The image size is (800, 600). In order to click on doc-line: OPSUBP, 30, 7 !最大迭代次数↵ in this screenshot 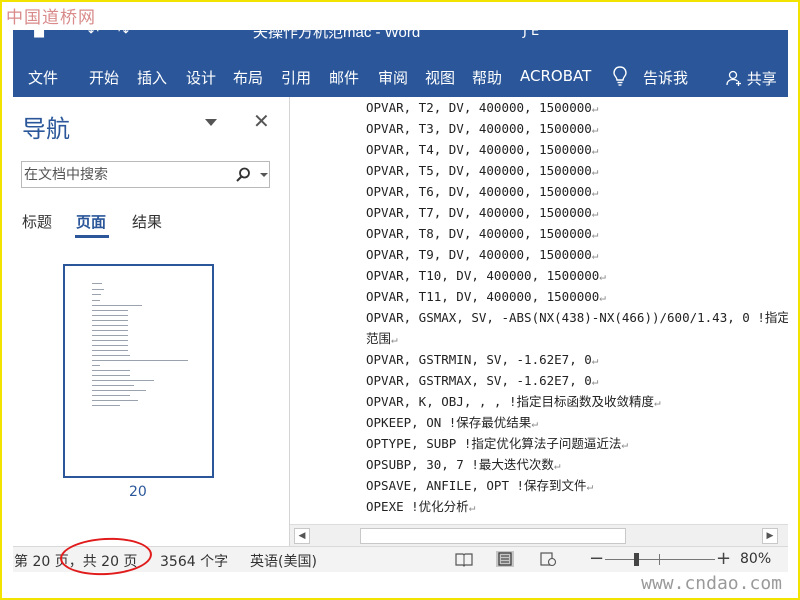, I will do `click(463, 464)`.